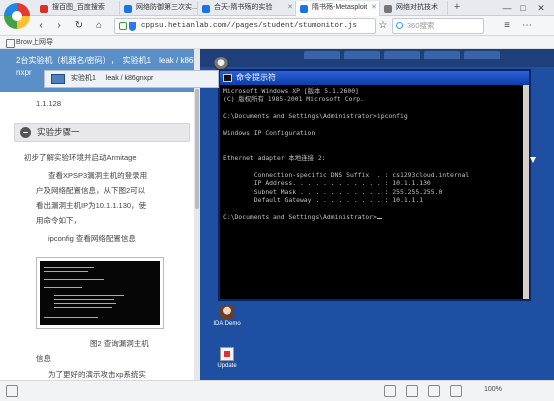 Image resolution: width=554 pixels, height=401 pixels. Describe the element at coordinates (119, 343) in the screenshot. I see `figure-caption: 图2 查询漏洞主机` at that location.